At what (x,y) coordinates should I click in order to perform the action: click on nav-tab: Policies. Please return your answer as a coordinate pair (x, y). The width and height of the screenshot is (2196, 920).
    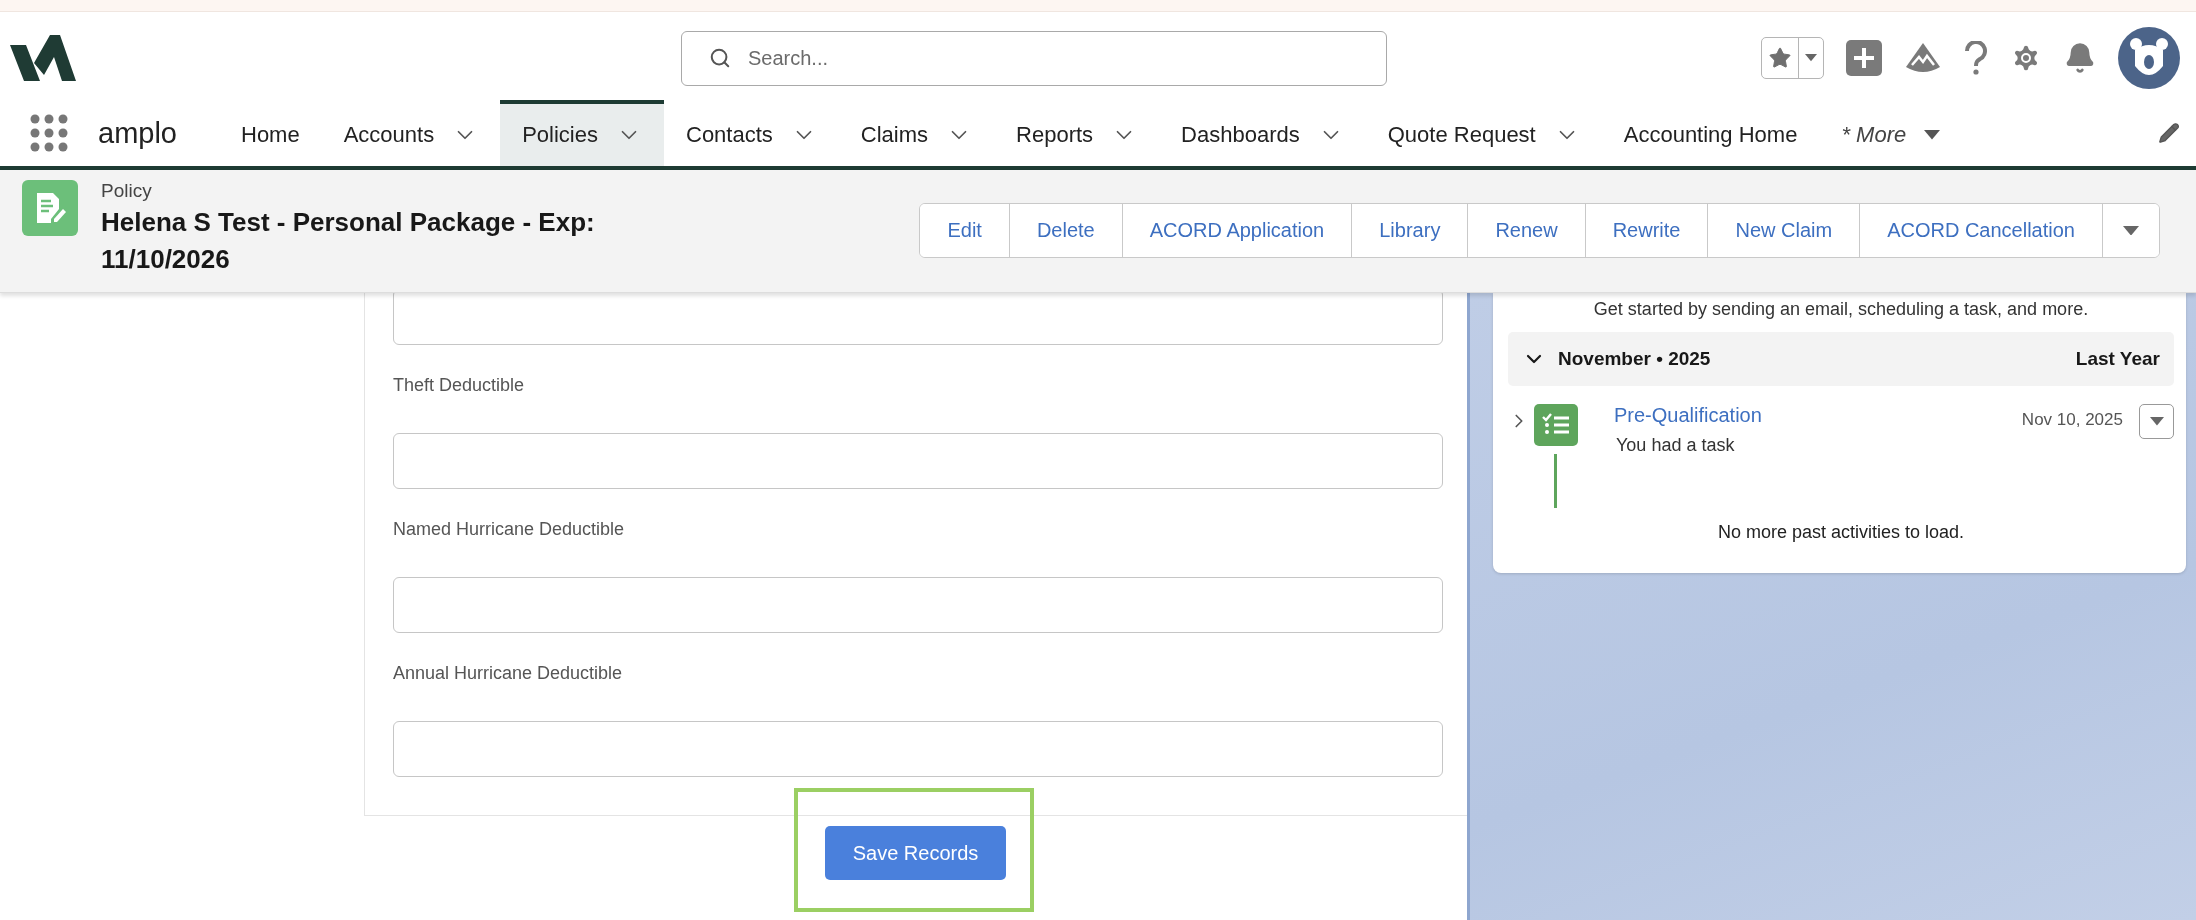
    Looking at the image, I should click on (582, 133).